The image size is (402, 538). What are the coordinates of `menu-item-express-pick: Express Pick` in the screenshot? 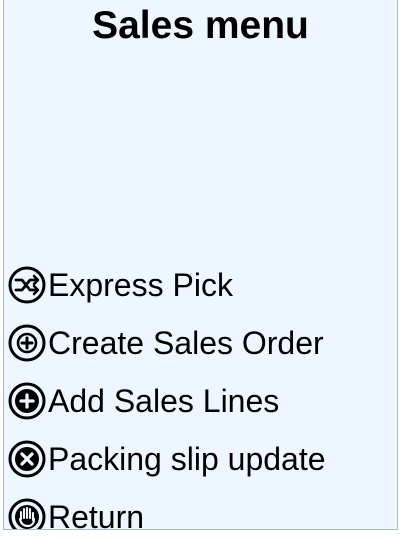 It's located at (200, 285).